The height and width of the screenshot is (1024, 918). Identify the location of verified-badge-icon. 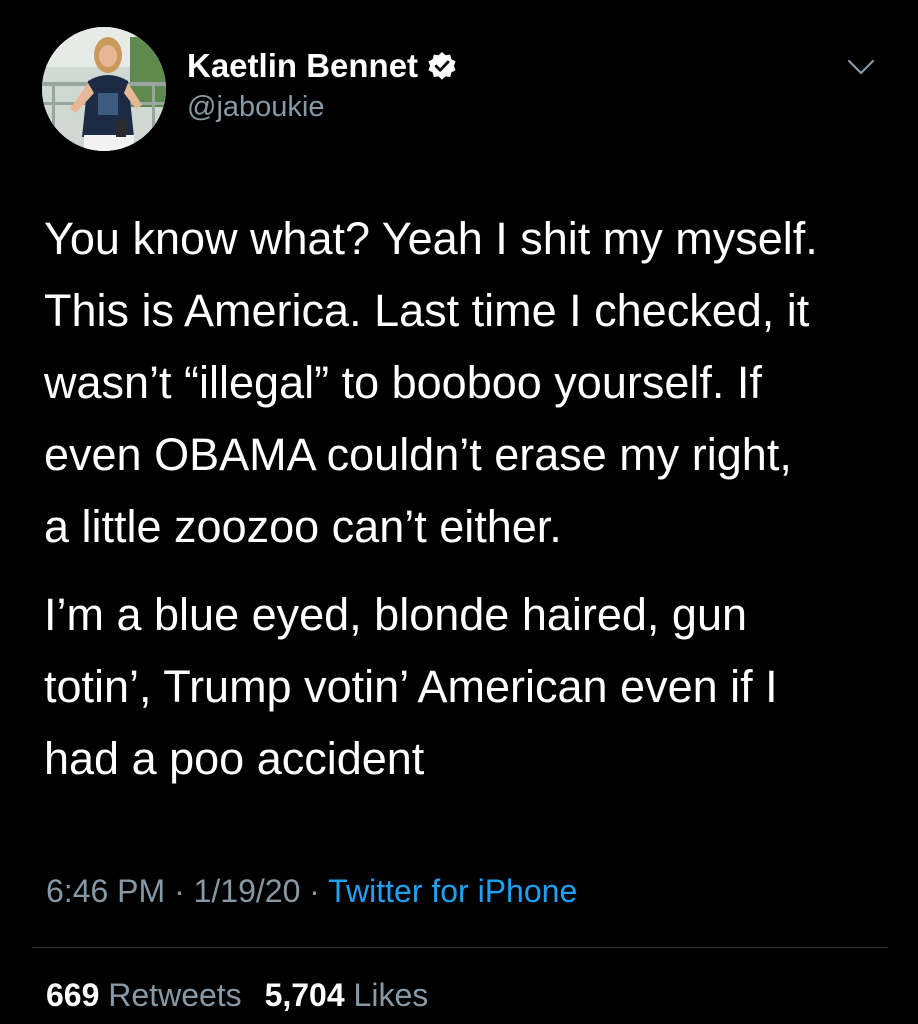
(442, 66).